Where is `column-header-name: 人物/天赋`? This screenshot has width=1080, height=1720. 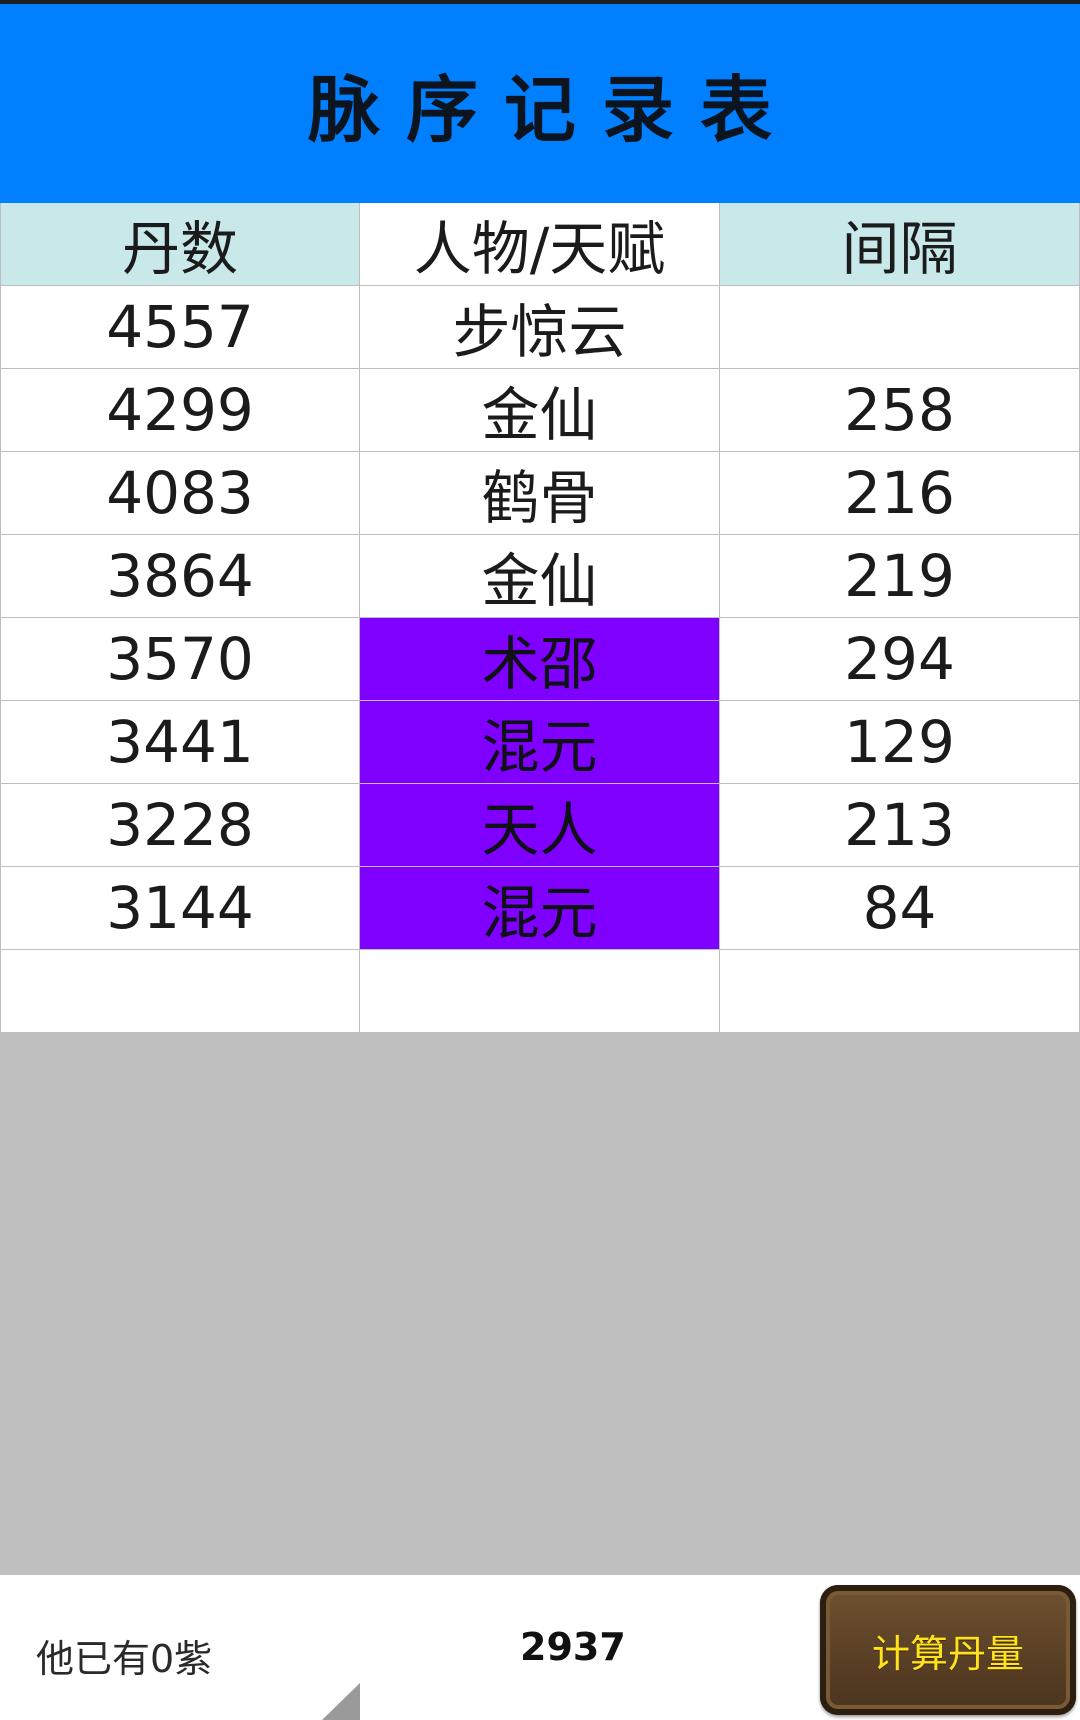
column-header-name: 人物/天赋 is located at coordinates (540, 244).